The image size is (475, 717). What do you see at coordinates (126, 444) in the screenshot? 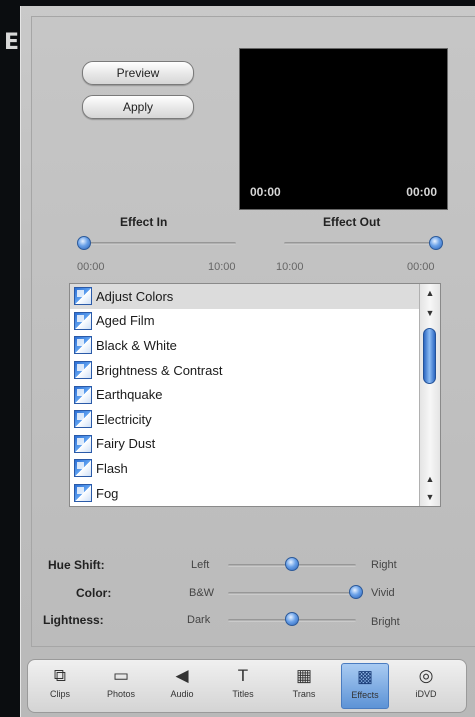
I see `list-item-label: Fairy Dust` at bounding box center [126, 444].